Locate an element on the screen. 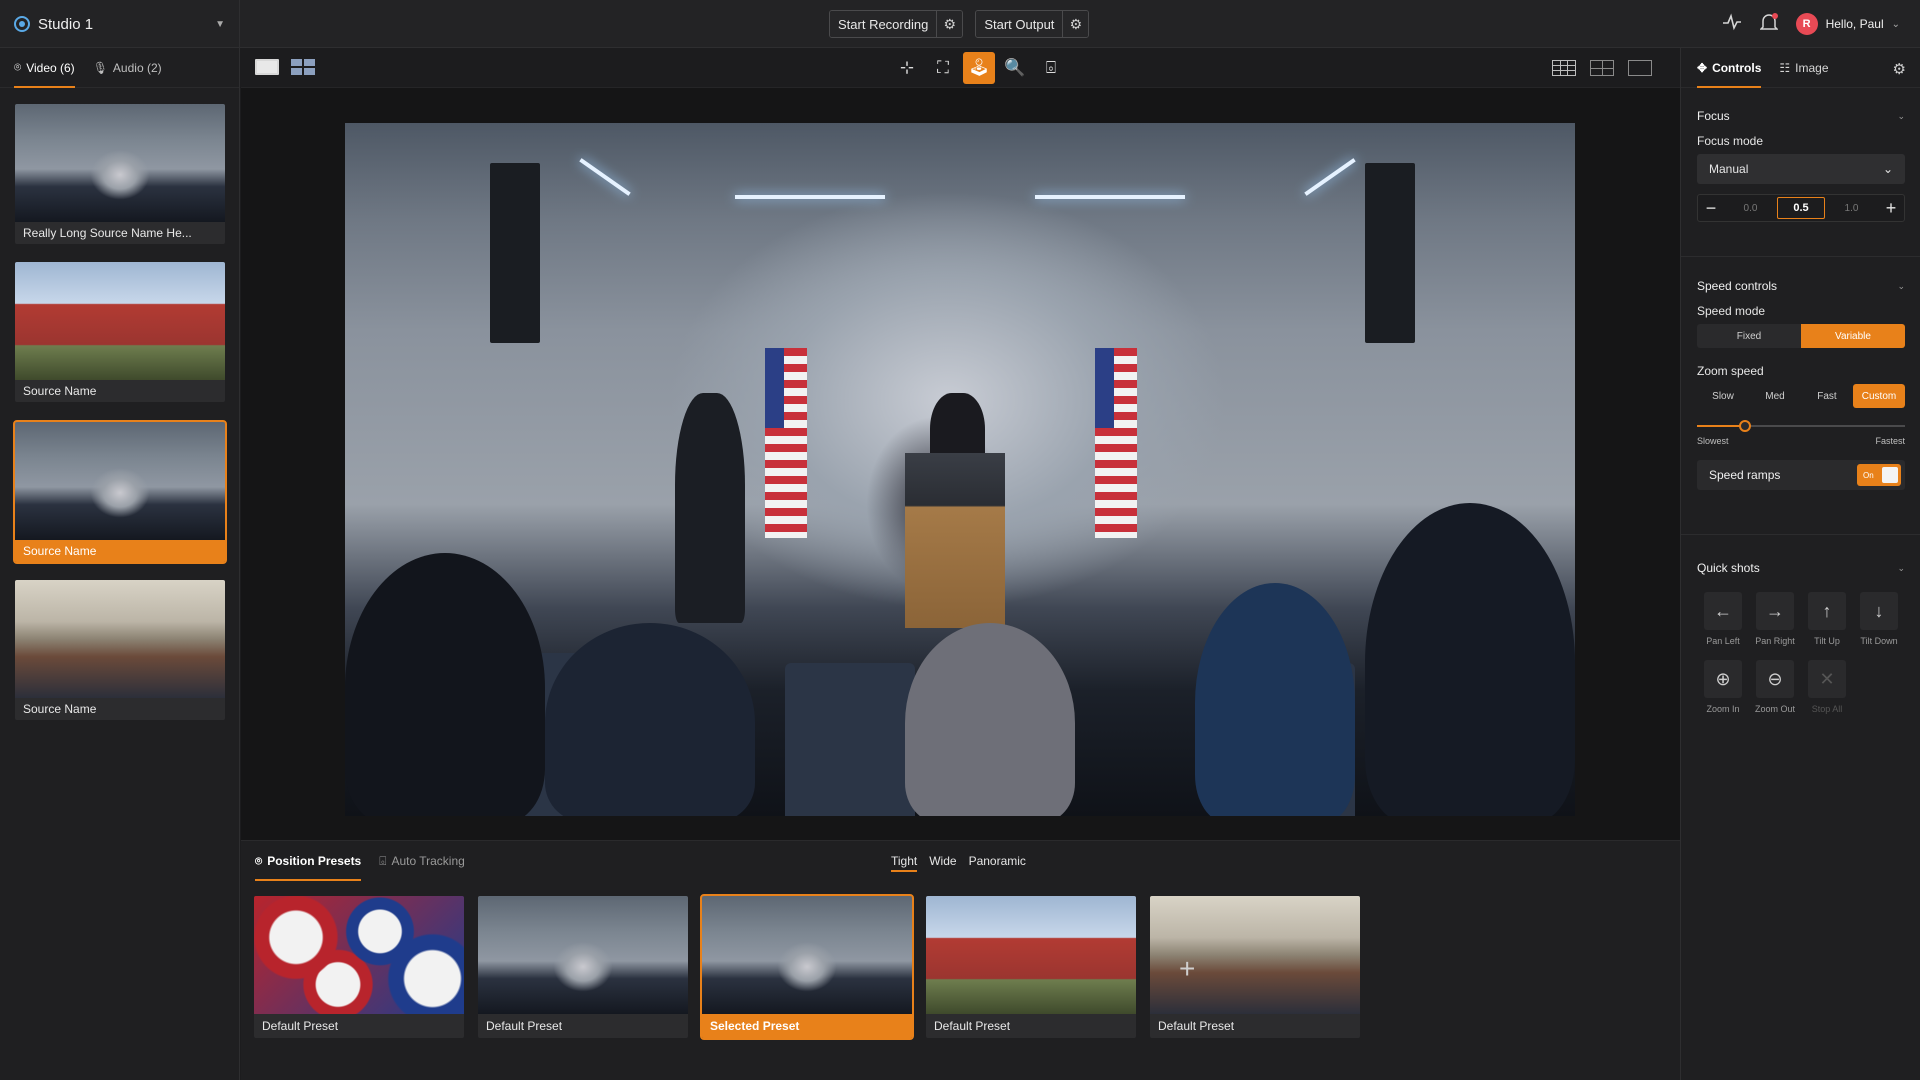 Image resolution: width=1920 pixels, height=1080 pixels. focus-mode-select: Manual ⌄ is located at coordinates (1801, 169).